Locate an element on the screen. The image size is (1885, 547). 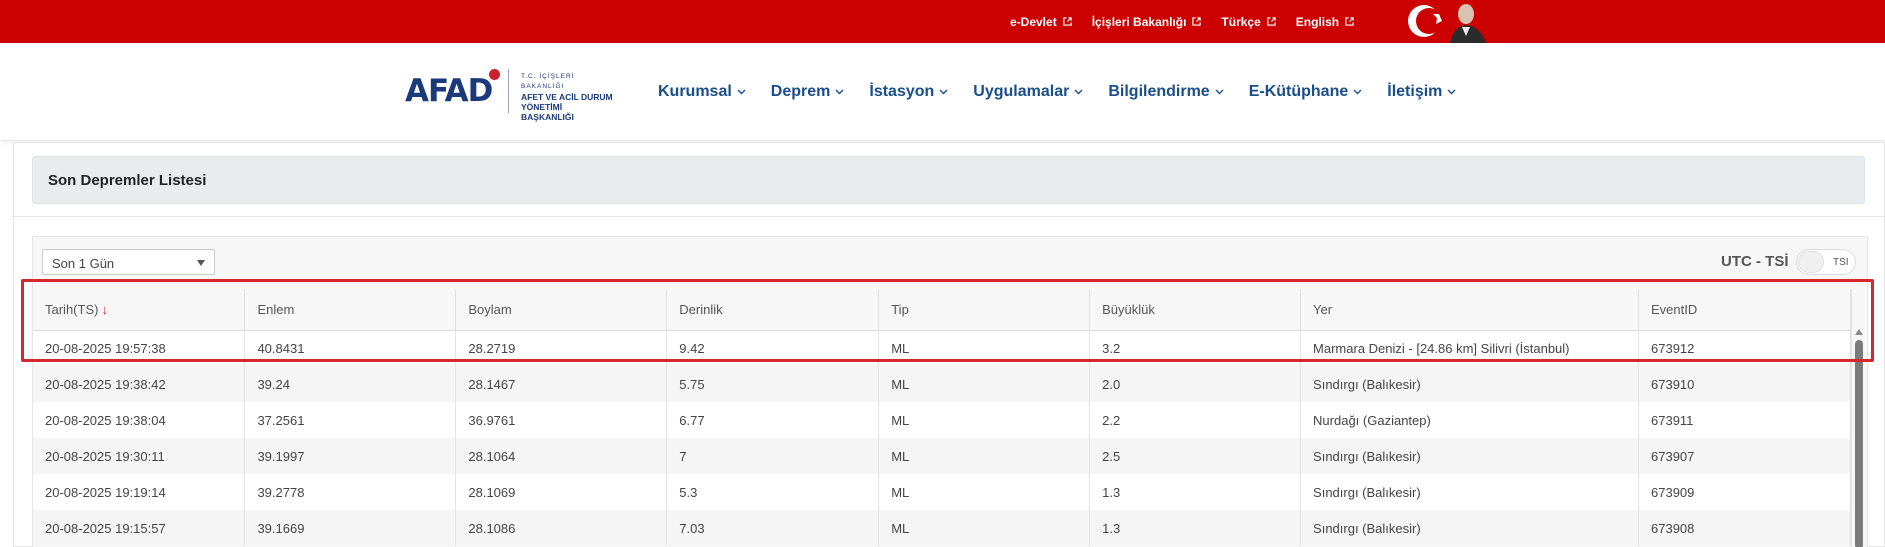
timezone-toggle: TSI is located at coordinates (1826, 262).